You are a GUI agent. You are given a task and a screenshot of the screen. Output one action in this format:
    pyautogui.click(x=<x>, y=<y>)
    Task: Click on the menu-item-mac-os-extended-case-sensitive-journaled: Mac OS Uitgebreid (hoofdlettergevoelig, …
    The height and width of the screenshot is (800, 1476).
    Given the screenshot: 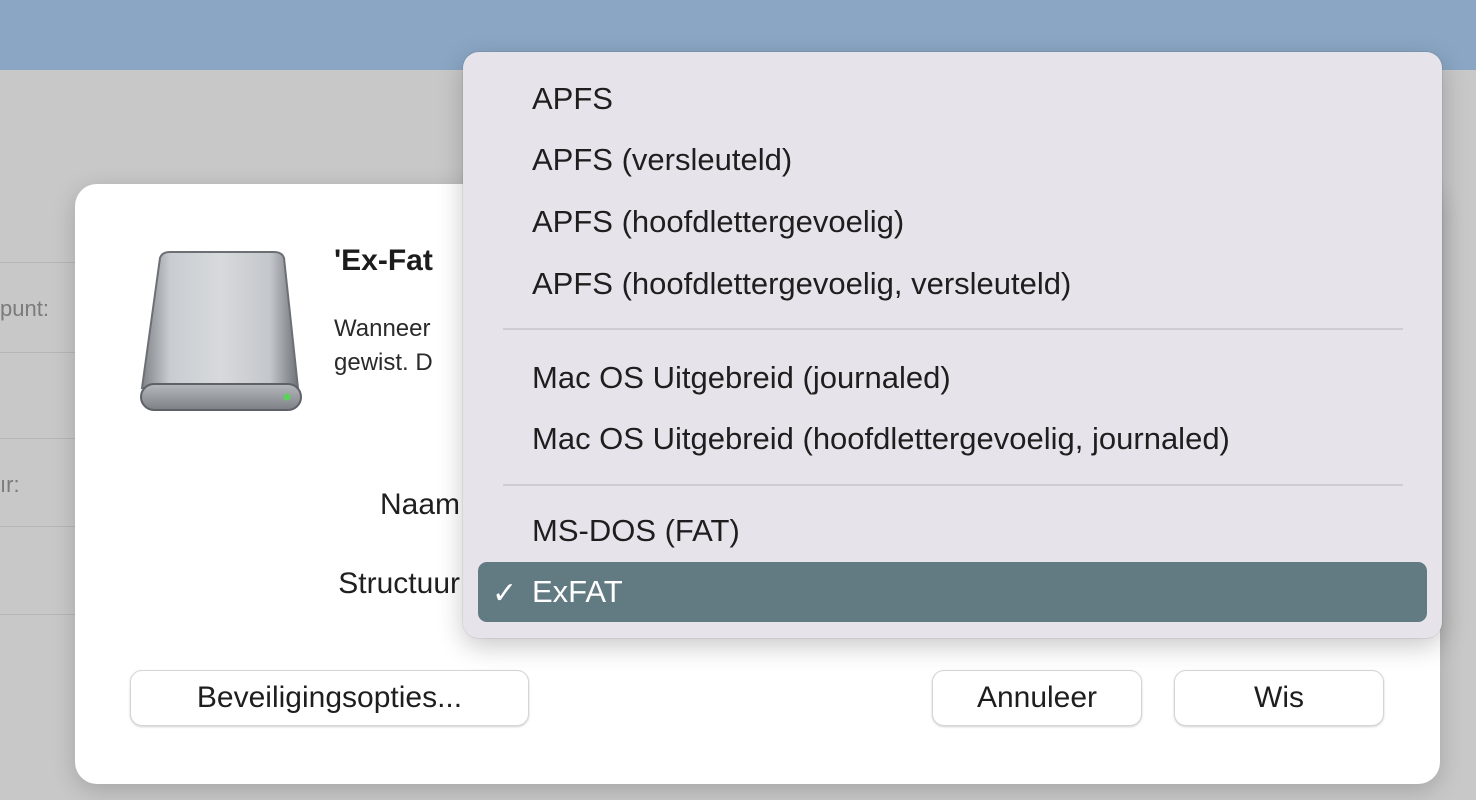 What is the action you would take?
    pyautogui.click(x=952, y=439)
    